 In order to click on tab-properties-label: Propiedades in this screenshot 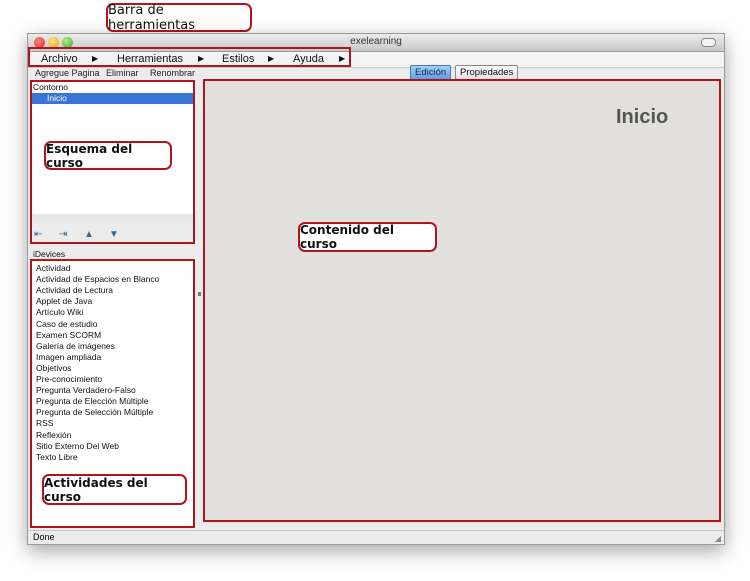, I will do `click(487, 72)`.